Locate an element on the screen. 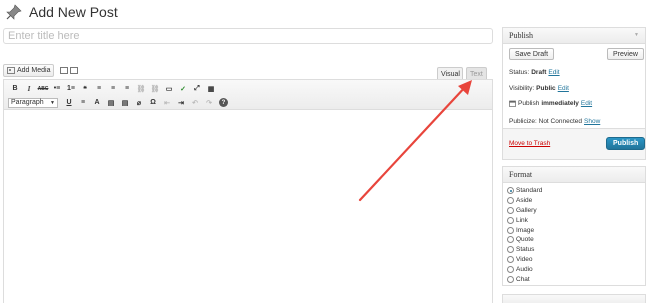 This screenshot has width=649, height=303. publish-box-title: Publish is located at coordinates (521, 35).